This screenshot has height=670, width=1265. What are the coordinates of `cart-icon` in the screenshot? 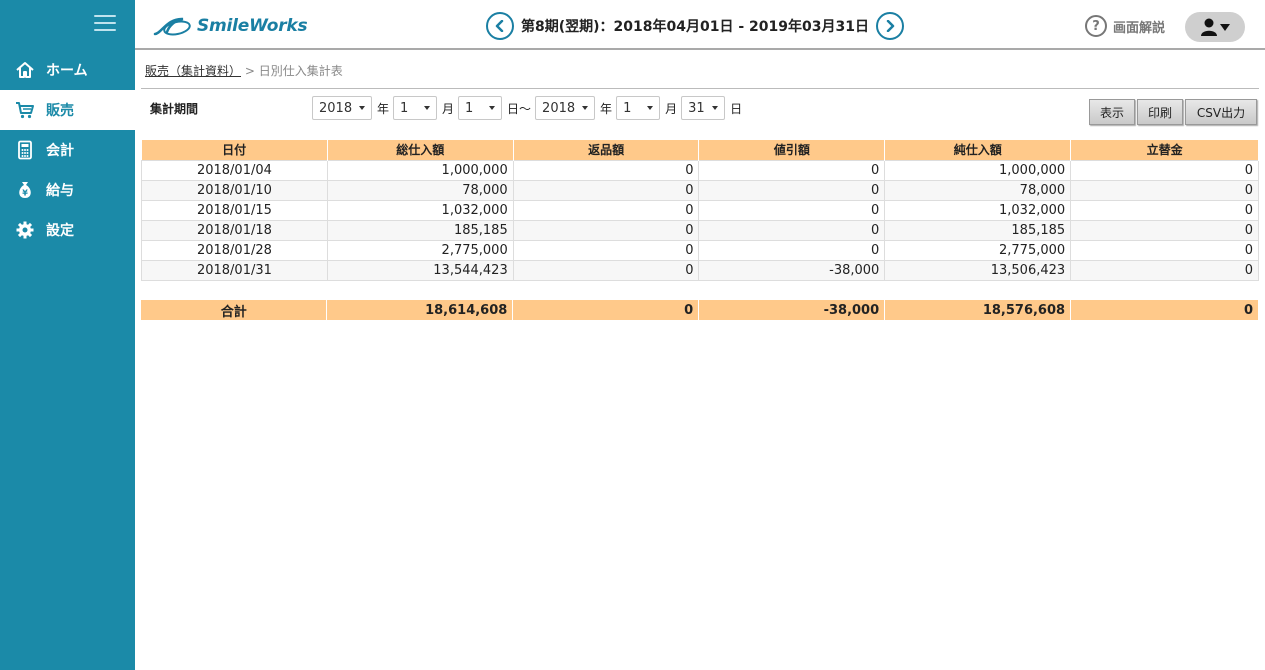 It's located at (25, 110).